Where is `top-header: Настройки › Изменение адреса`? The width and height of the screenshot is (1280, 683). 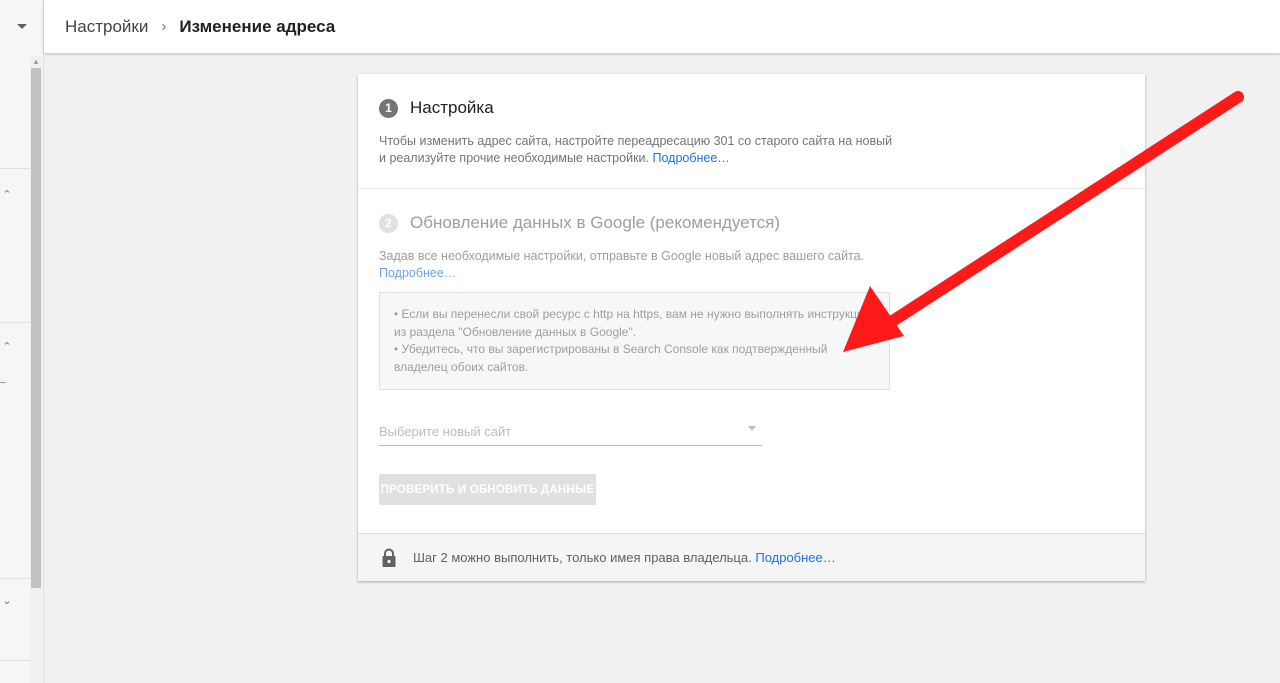 top-header: Настройки › Изменение адреса is located at coordinates (662, 26).